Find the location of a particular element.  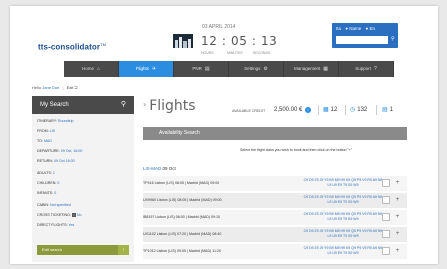

search-param: From: LIS is located at coordinates (46, 131).